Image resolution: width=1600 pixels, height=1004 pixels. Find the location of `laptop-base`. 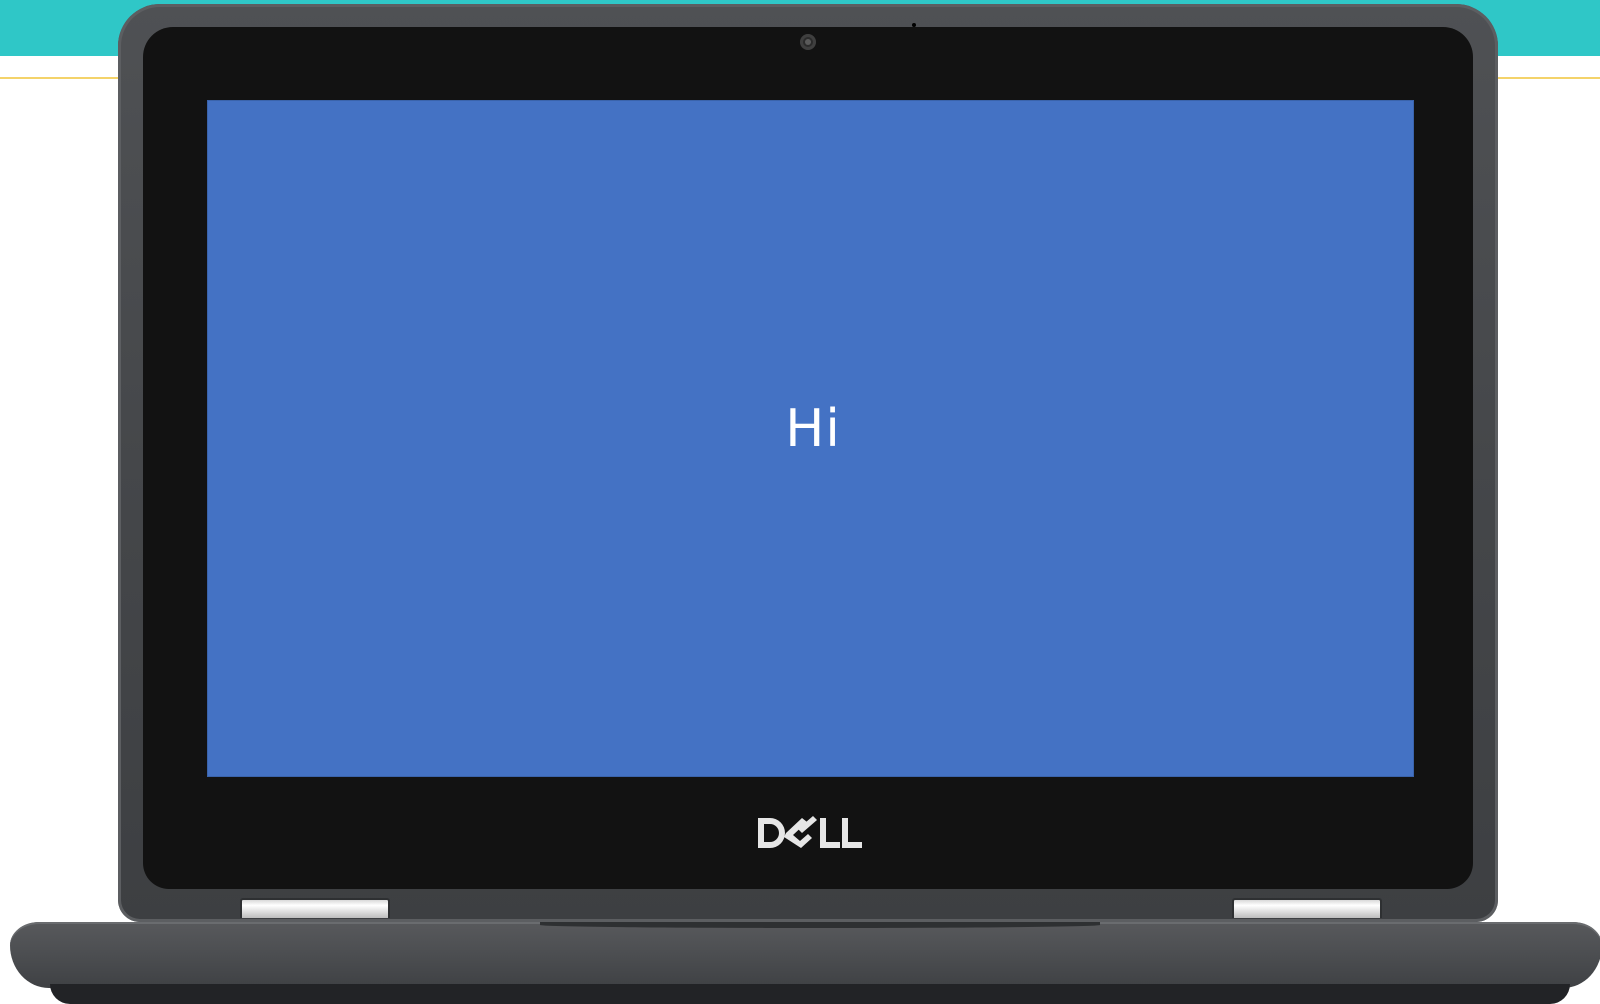

laptop-base is located at coordinates (805, 955).